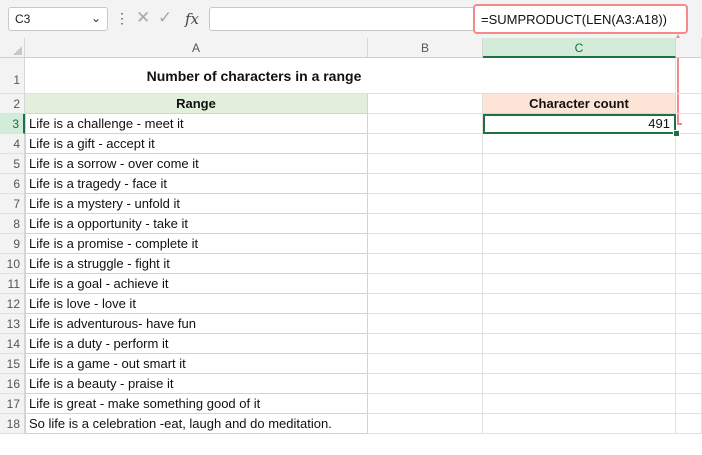 This screenshot has width=702, height=455. I want to click on cell-b12, so click(425, 304).